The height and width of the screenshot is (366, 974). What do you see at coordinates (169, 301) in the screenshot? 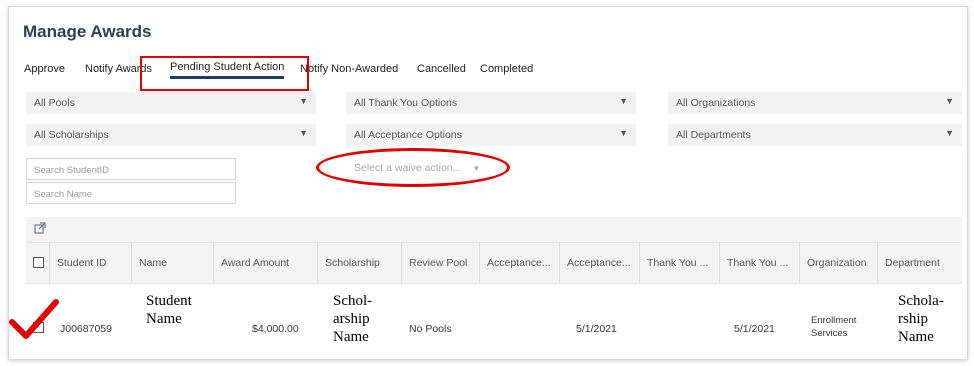
I see `student-name-line: Student` at bounding box center [169, 301].